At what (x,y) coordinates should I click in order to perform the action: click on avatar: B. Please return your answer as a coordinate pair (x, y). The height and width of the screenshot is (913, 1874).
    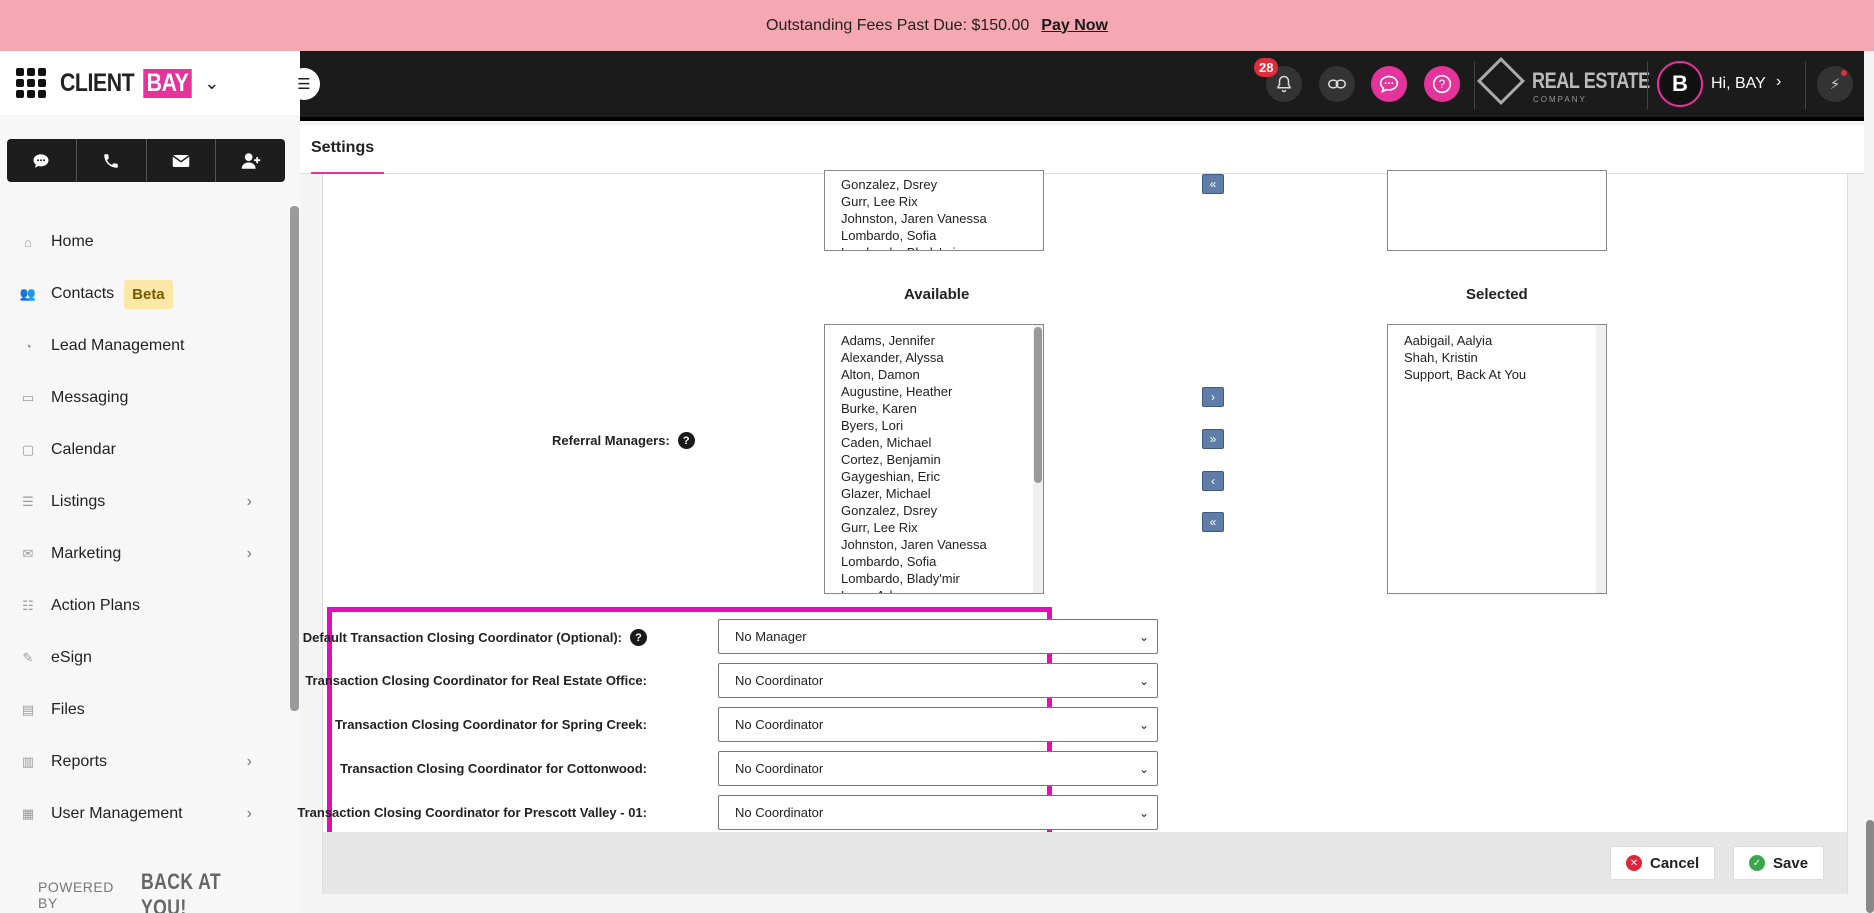
    Looking at the image, I should click on (1680, 84).